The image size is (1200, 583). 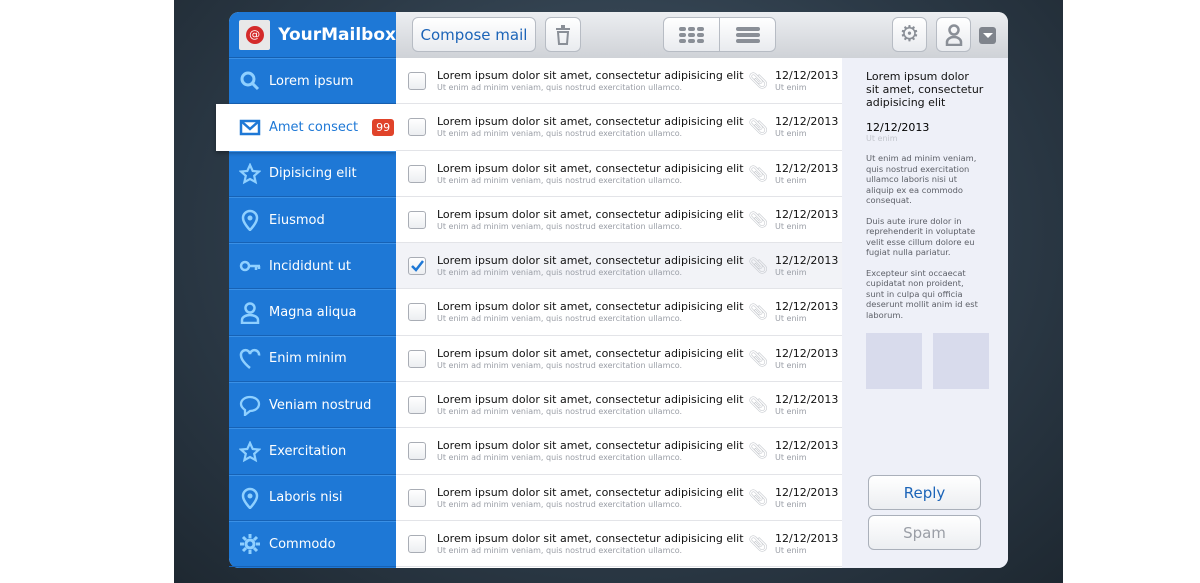 I want to click on reader-sub: Ut enim, so click(x=882, y=138).